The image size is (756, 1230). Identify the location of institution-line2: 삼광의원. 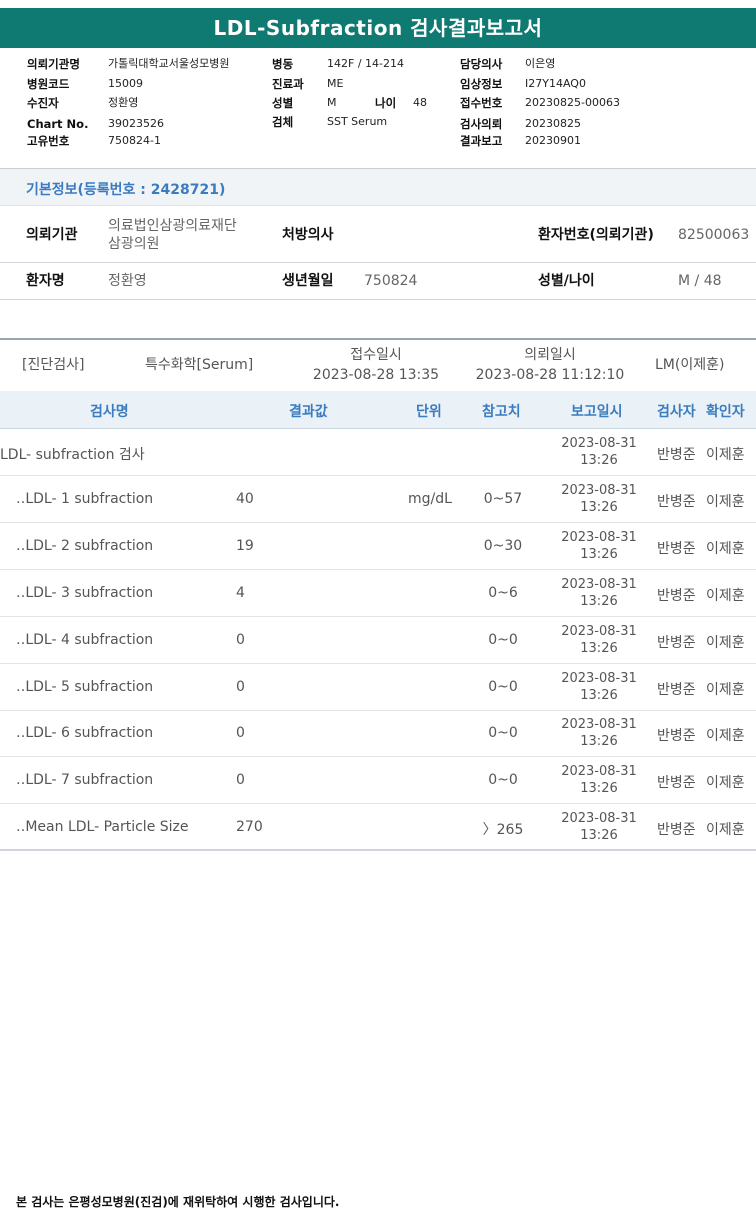
(134, 244).